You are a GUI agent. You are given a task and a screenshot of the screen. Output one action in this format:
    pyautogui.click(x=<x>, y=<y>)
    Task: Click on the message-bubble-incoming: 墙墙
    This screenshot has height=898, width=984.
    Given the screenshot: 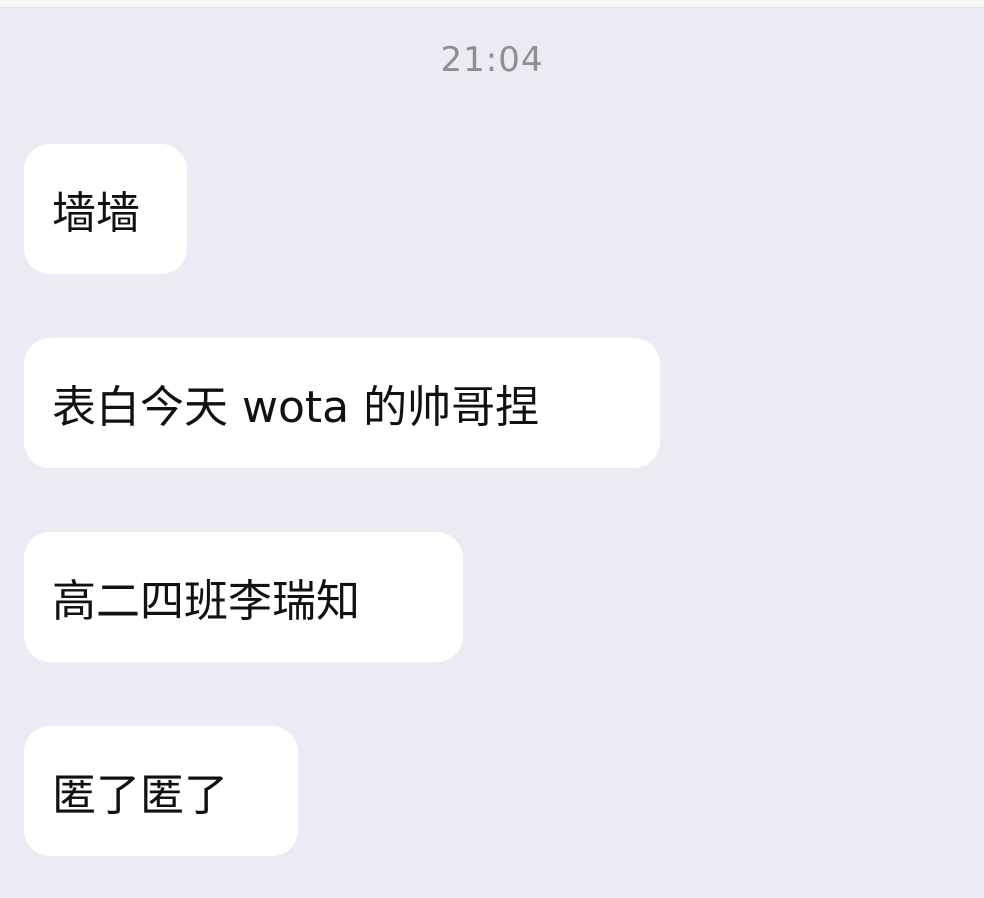 What is the action you would take?
    pyautogui.click(x=105, y=209)
    